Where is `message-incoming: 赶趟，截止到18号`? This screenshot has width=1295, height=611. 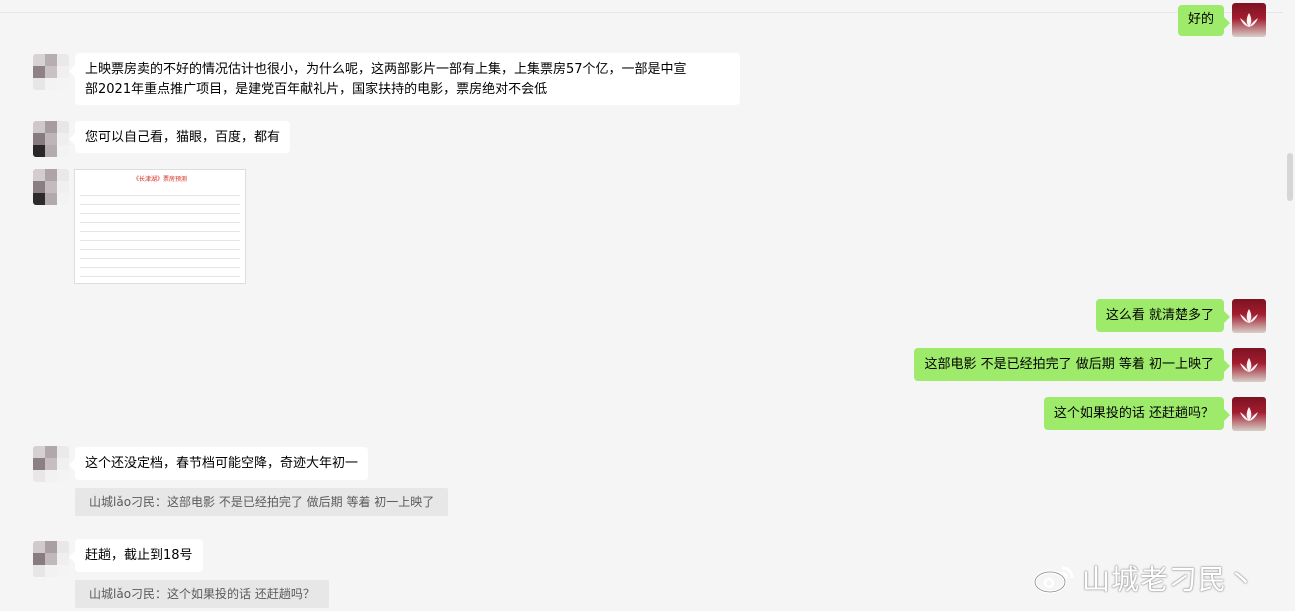 message-incoming: 赶趟，截止到18号 is located at coordinates (136, 555).